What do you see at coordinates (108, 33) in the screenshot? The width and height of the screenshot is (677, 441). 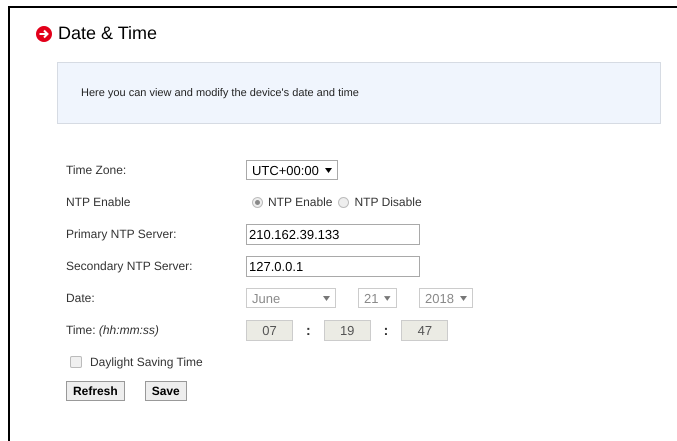 I see `page-title: Date & Time` at bounding box center [108, 33].